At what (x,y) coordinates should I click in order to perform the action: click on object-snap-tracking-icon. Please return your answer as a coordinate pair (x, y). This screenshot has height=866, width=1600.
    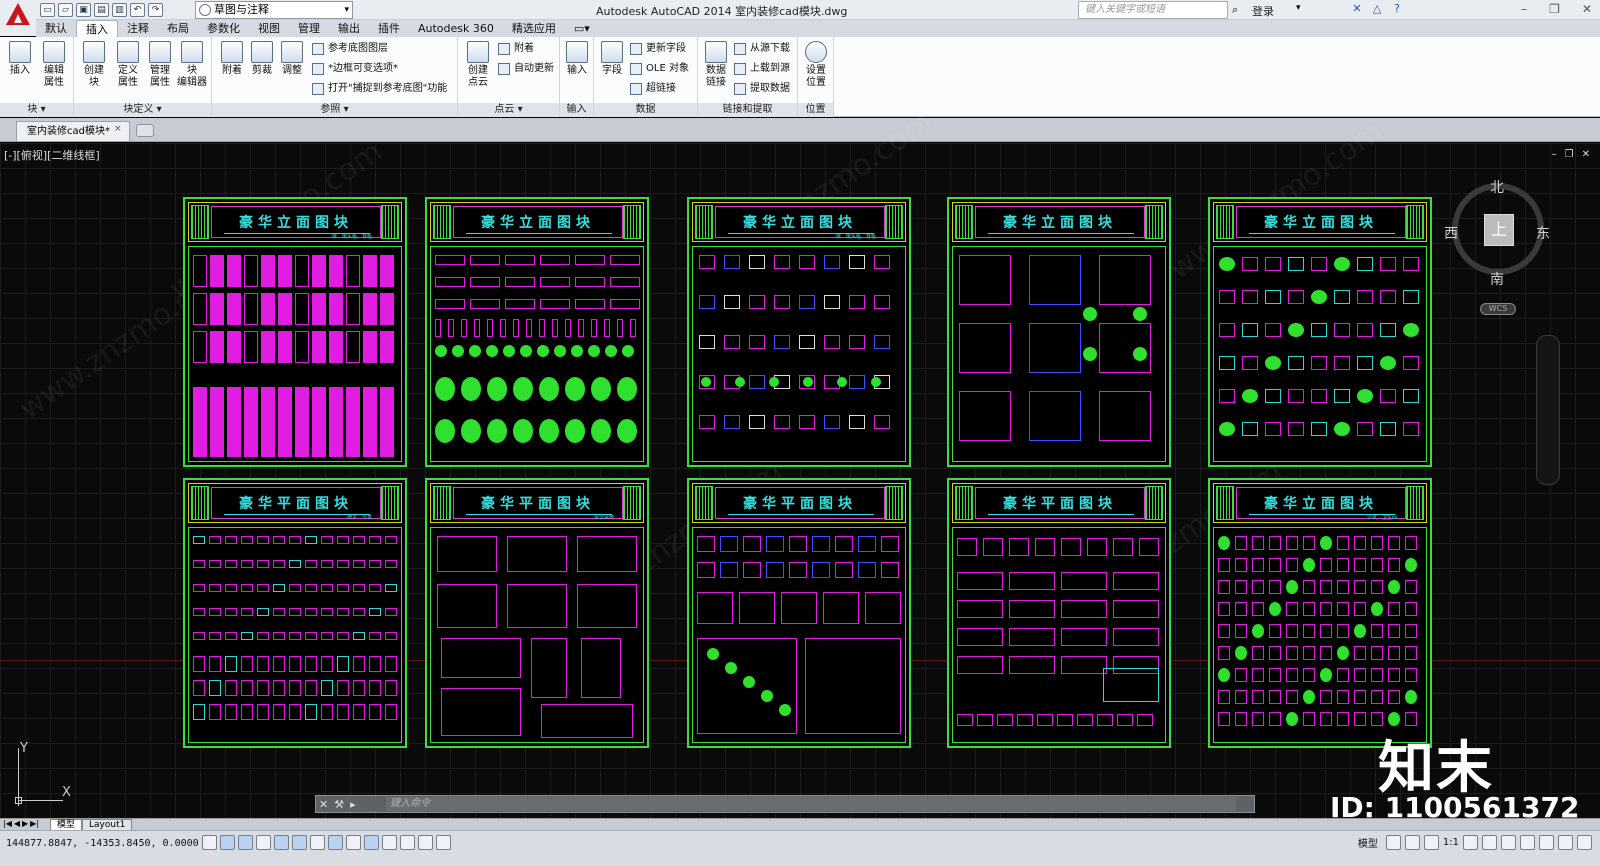
    Looking at the image, I should click on (335, 842).